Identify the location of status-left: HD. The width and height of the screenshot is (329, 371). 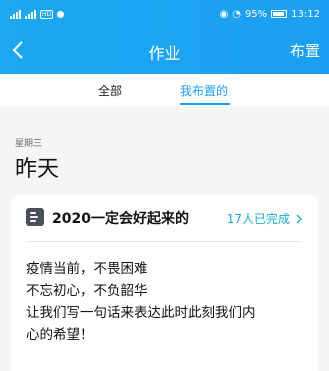
(37, 14).